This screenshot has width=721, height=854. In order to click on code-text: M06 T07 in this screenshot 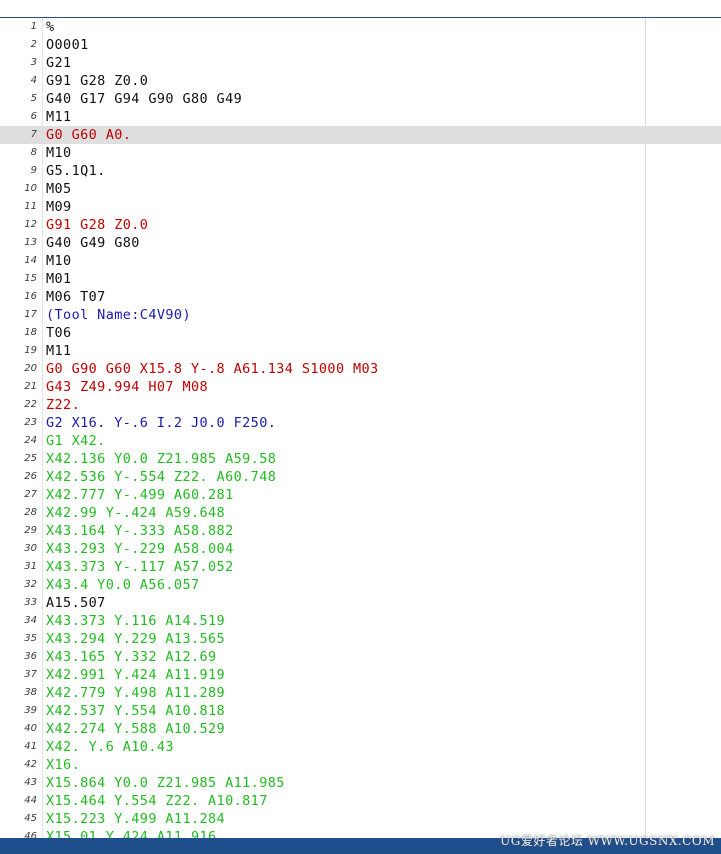, I will do `click(76, 297)`.